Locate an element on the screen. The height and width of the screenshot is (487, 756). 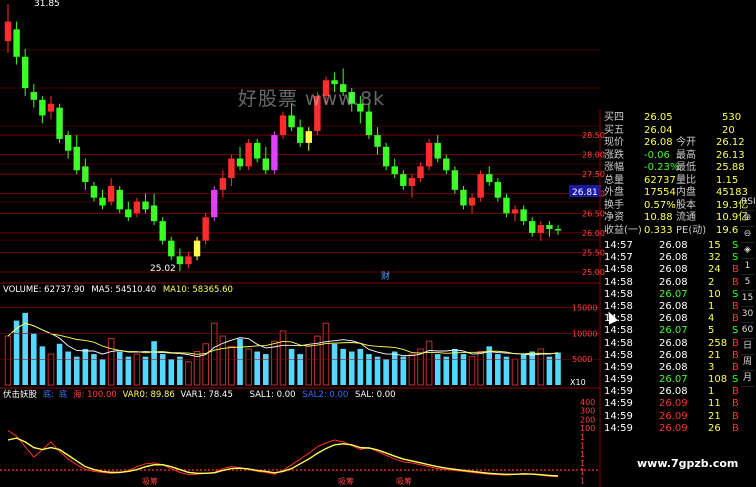
toolbar-button: 60 is located at coordinates (747, 331).